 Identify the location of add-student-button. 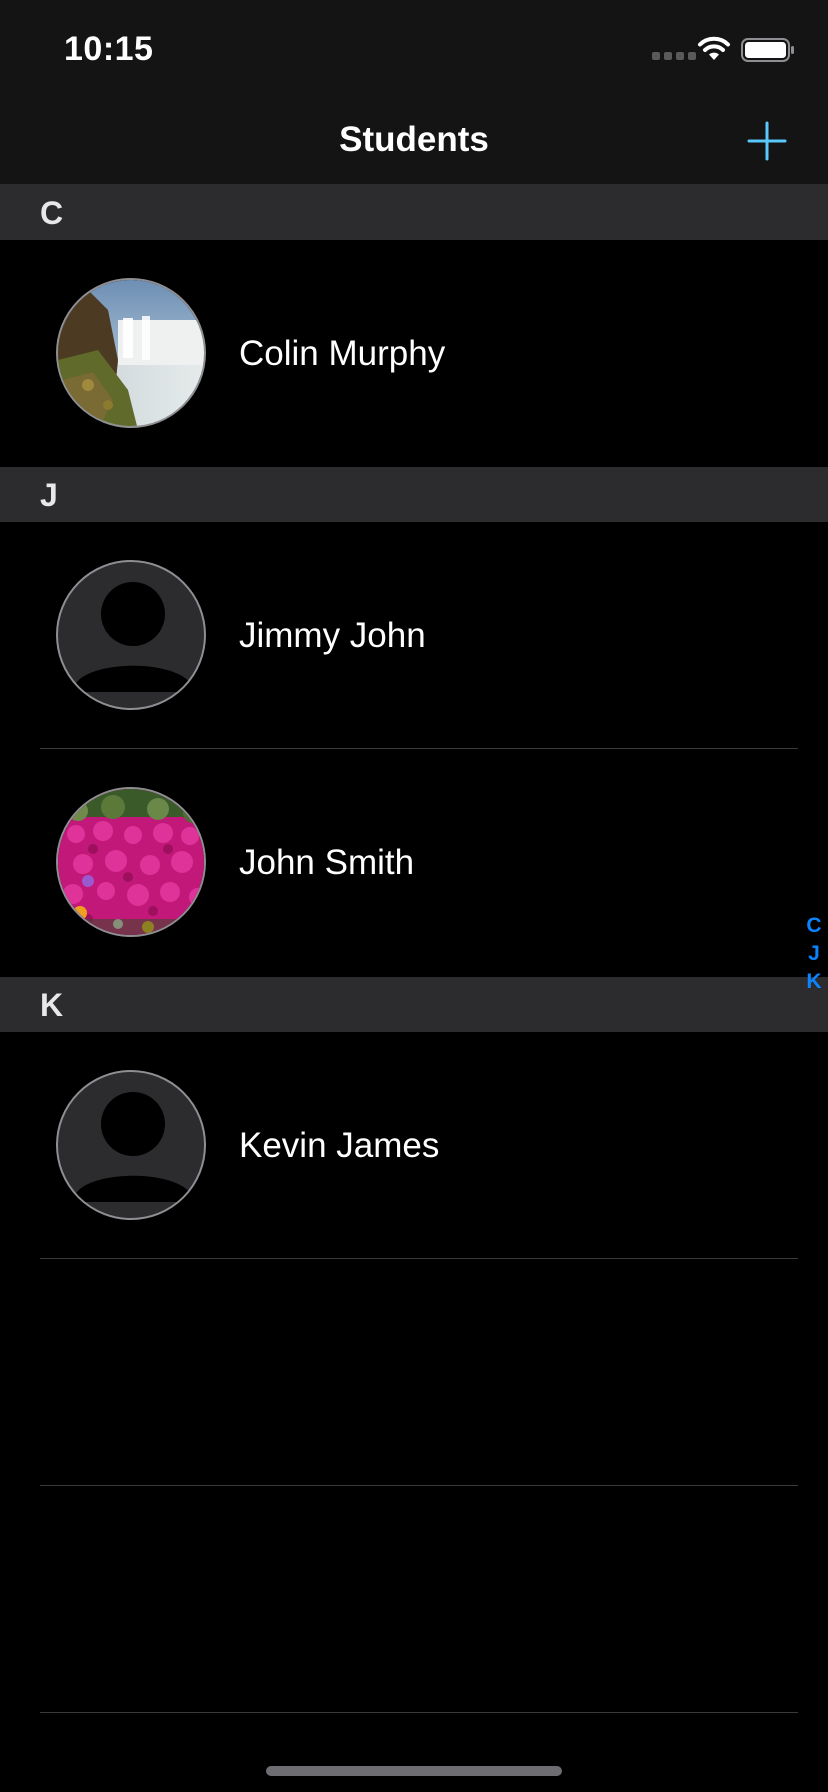
(767, 141).